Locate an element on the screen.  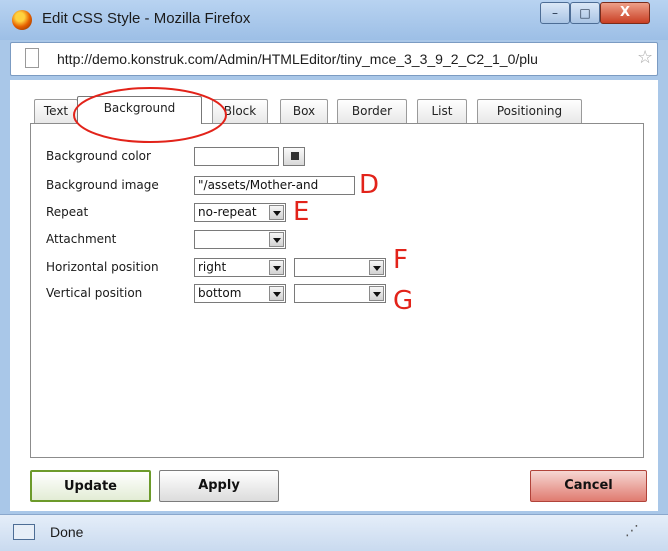
dialog-footer: Update Apply Cancel is located at coordinates (334, 490).